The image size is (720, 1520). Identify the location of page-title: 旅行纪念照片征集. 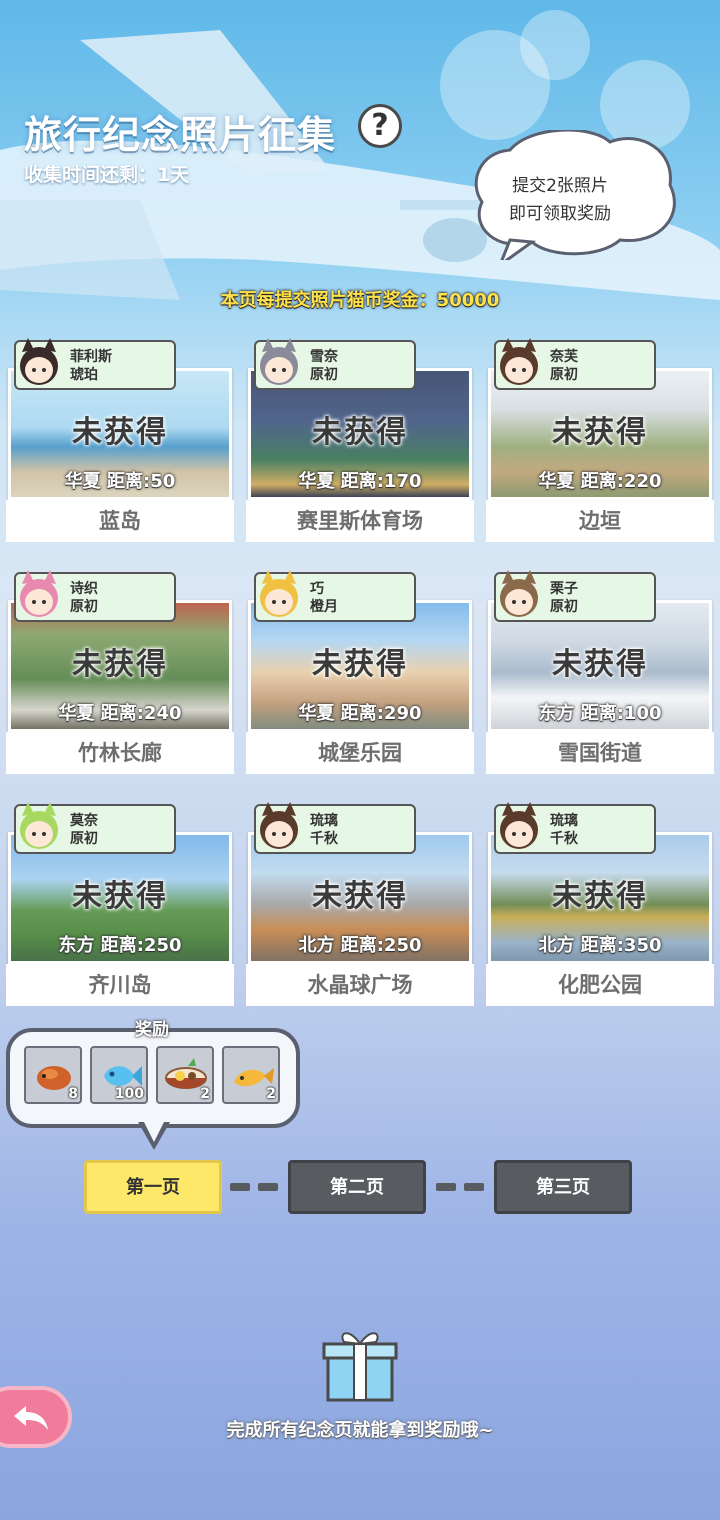
(180, 135).